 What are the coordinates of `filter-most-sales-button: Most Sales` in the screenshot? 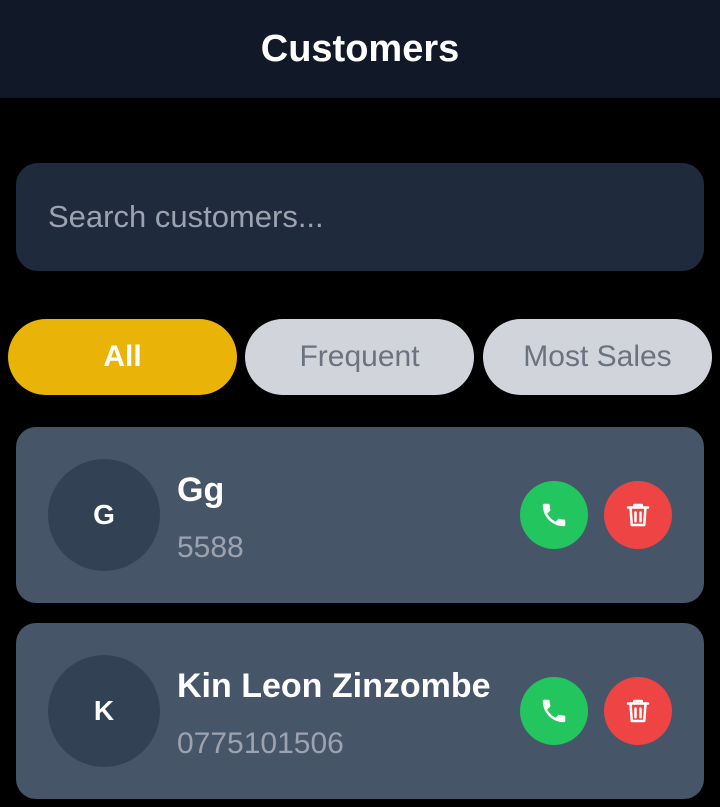 It's located at (597, 357).